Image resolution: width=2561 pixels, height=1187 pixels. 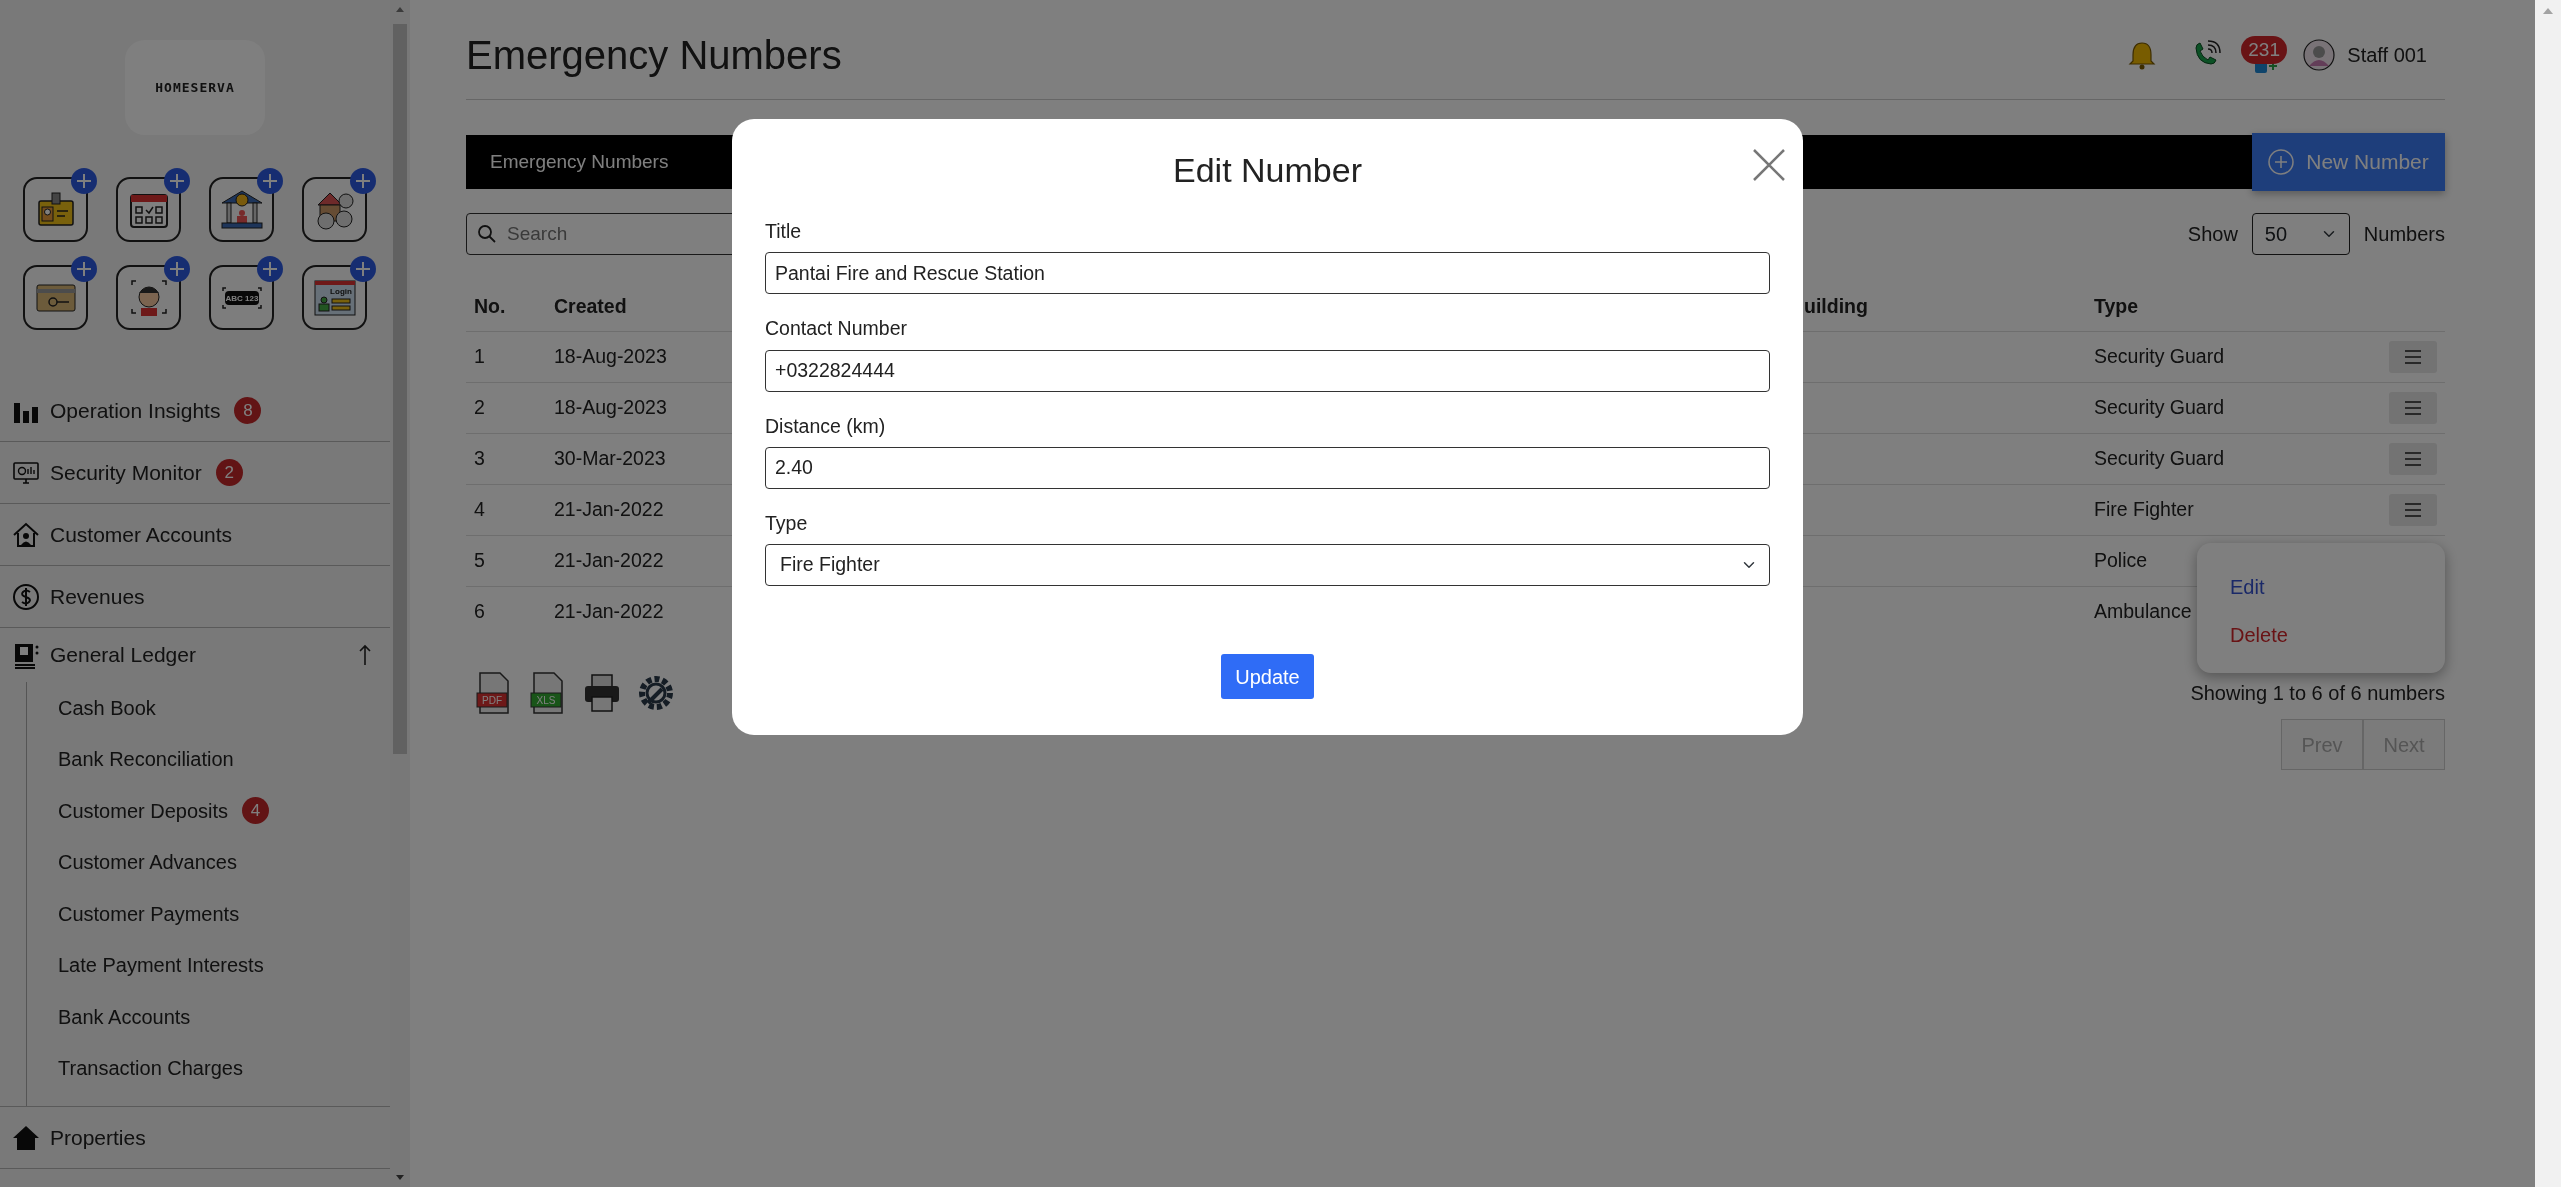 I want to click on table-cell-text: 30-Mar-2023, so click(x=609, y=459).